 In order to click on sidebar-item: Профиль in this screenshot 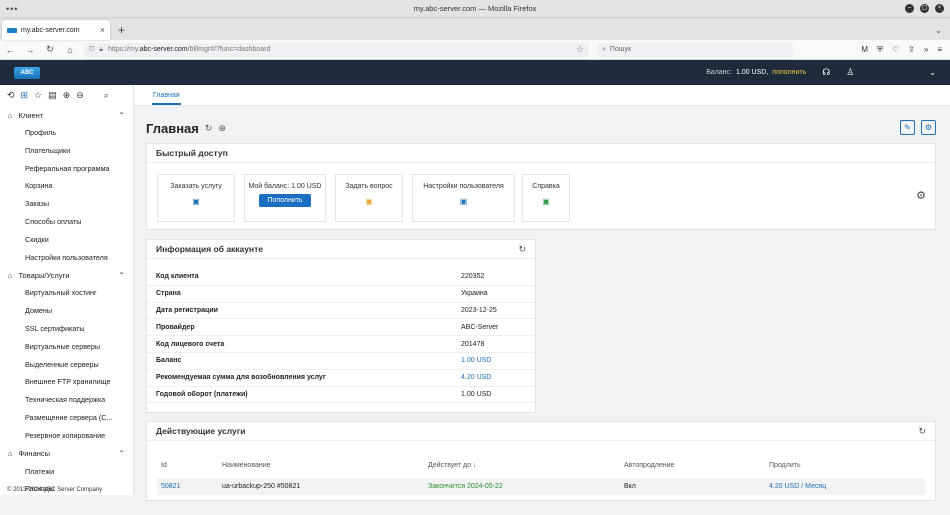, I will do `click(66, 133)`.